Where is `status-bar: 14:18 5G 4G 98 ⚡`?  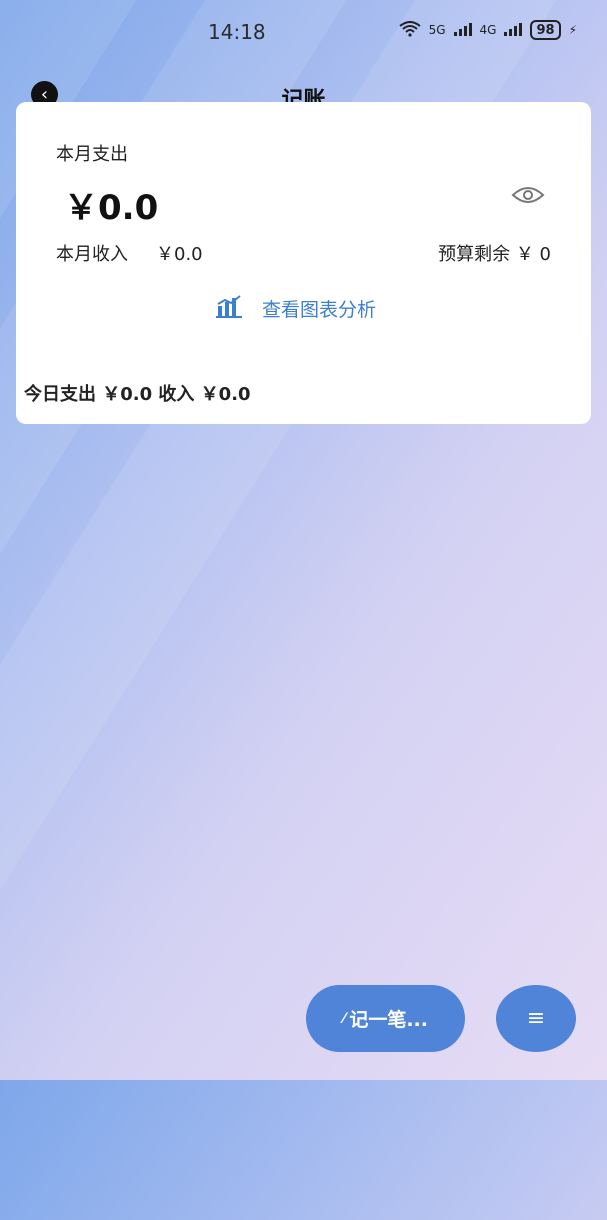
status-bar: 14:18 5G 4G 98 ⚡ is located at coordinates (303, 30).